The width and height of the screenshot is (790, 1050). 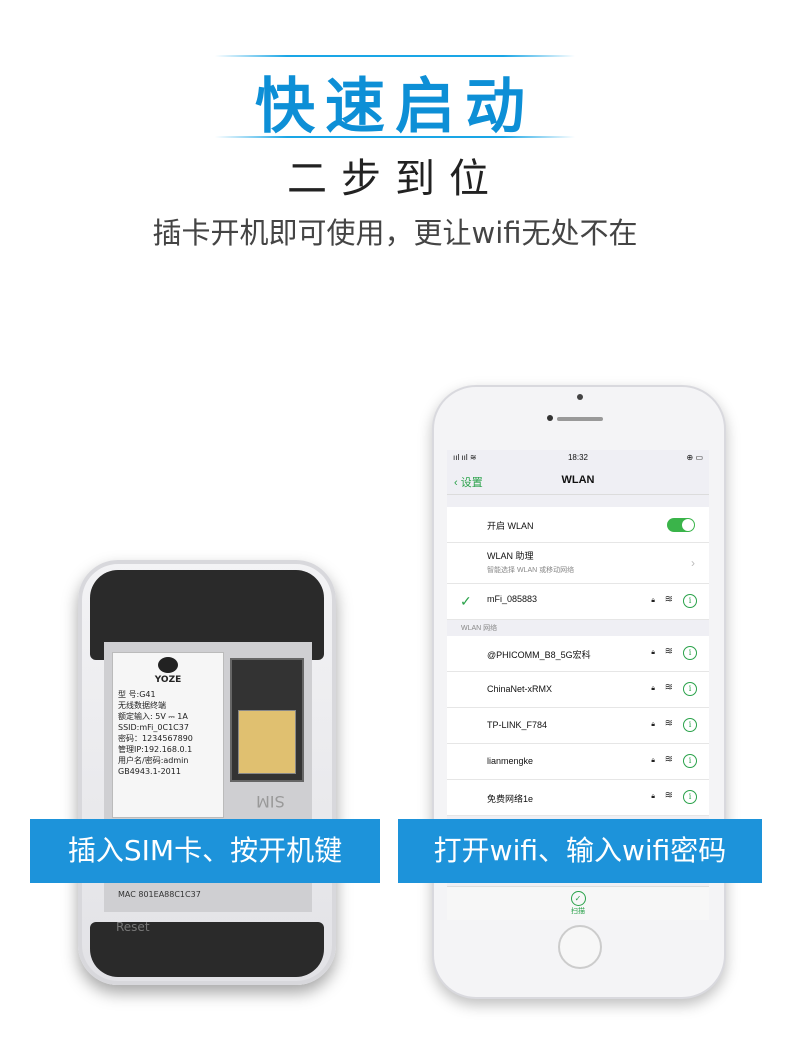 What do you see at coordinates (155, 738) in the screenshot?
I see `label-line: 密码：1234567890` at bounding box center [155, 738].